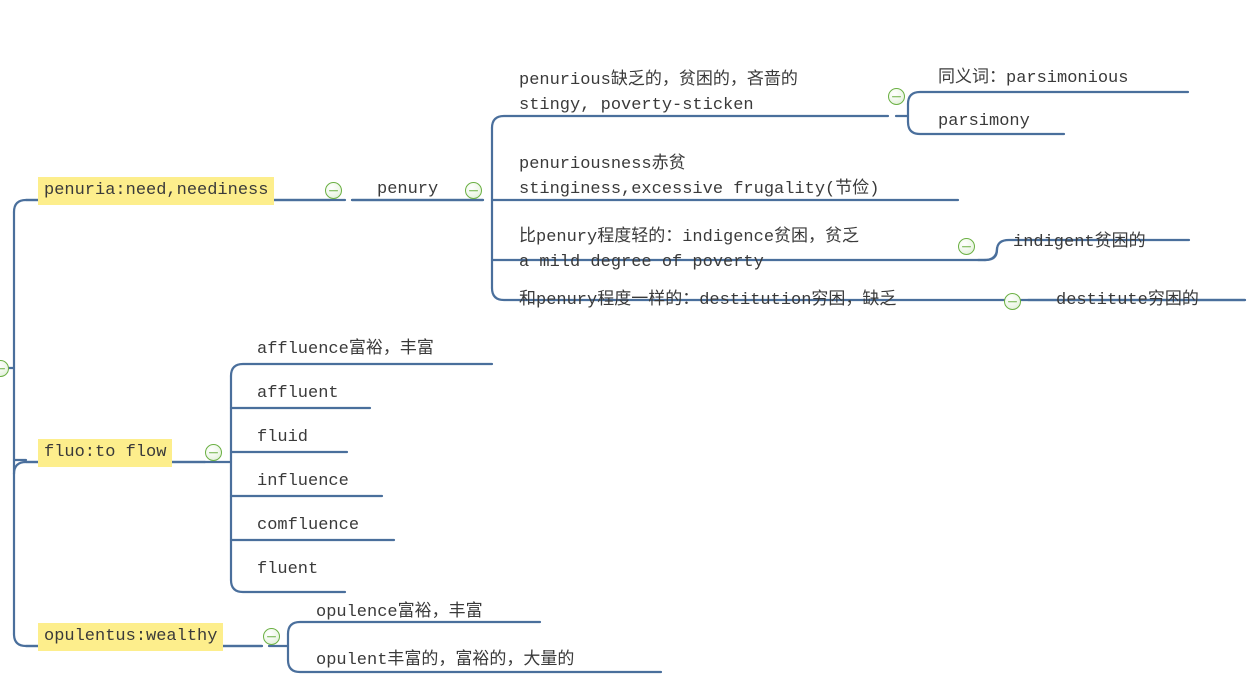 The image size is (1249, 691). I want to click on node-fluid-label: fluid, so click(283, 437).